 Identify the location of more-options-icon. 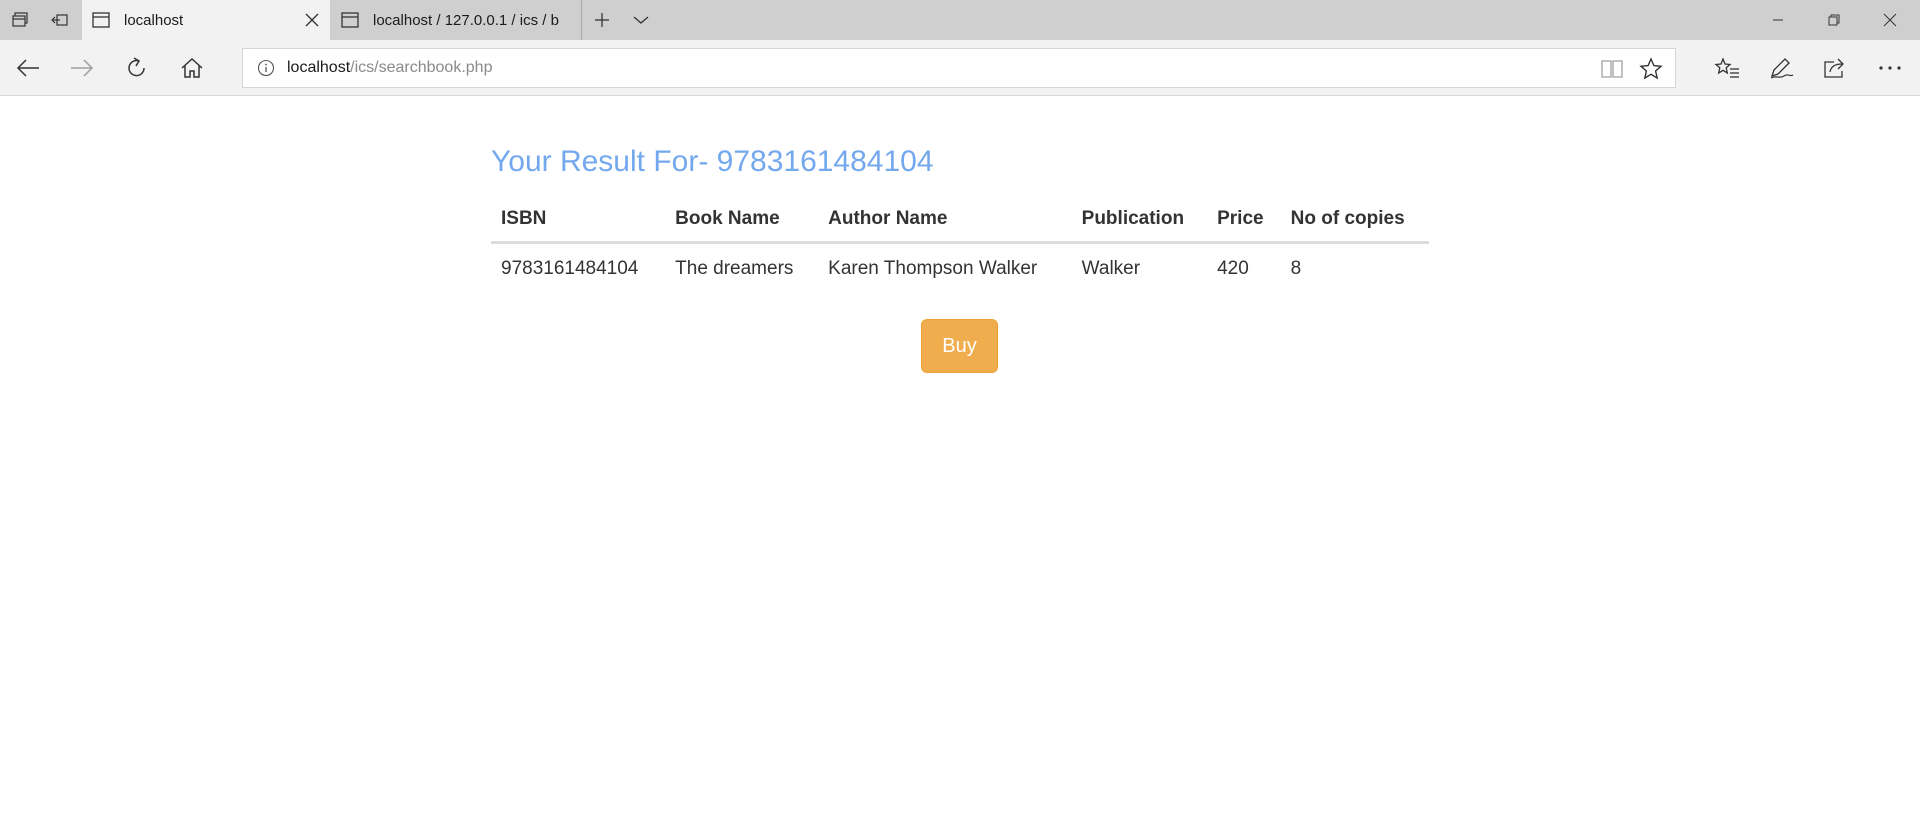
(1890, 68).